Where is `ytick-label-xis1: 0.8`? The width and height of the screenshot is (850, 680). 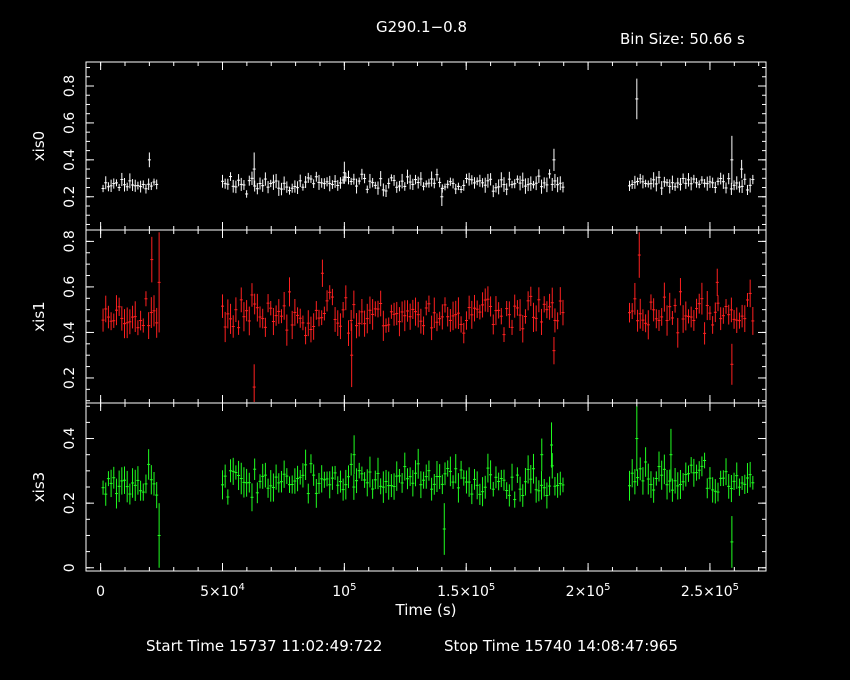
ytick-label-xis1: 0.8 is located at coordinates (70, 241).